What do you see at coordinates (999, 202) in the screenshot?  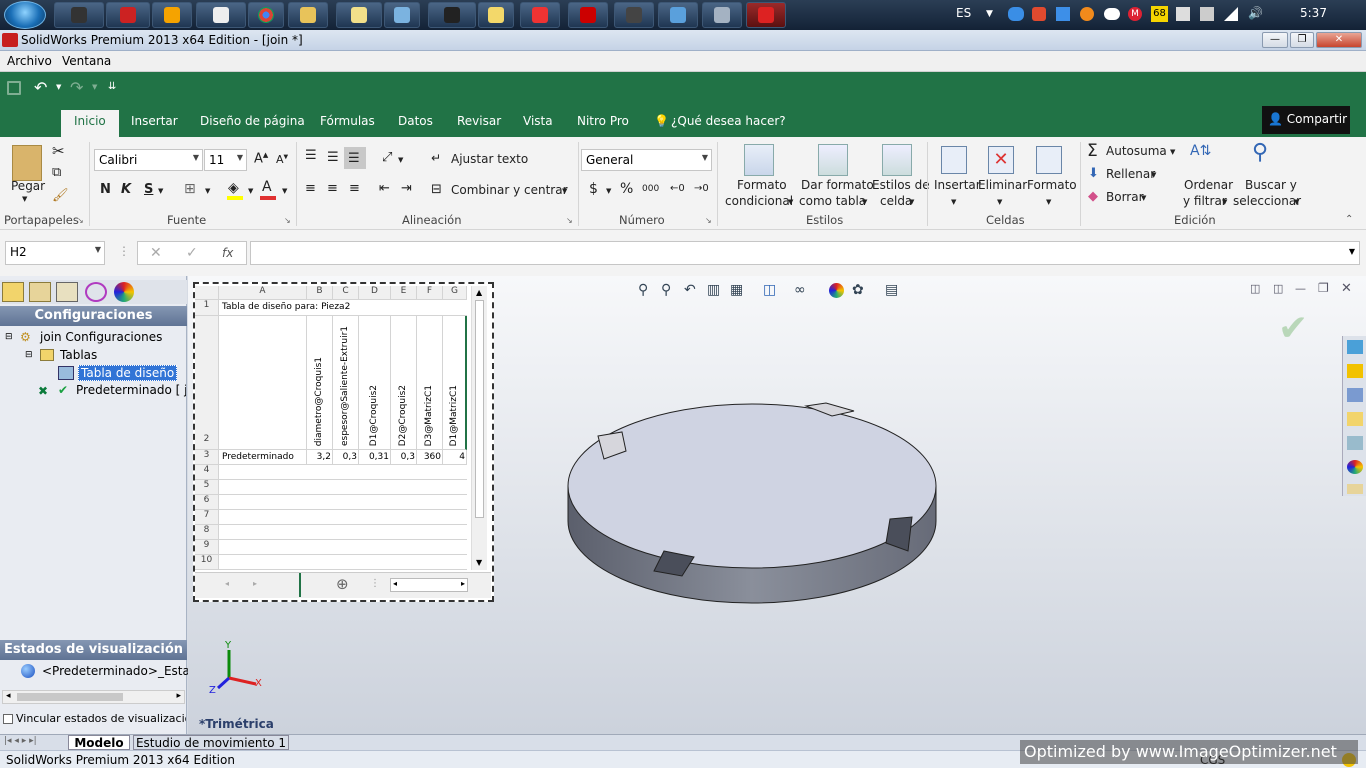 I see `delete-dropdown-icon: ▼` at bounding box center [999, 202].